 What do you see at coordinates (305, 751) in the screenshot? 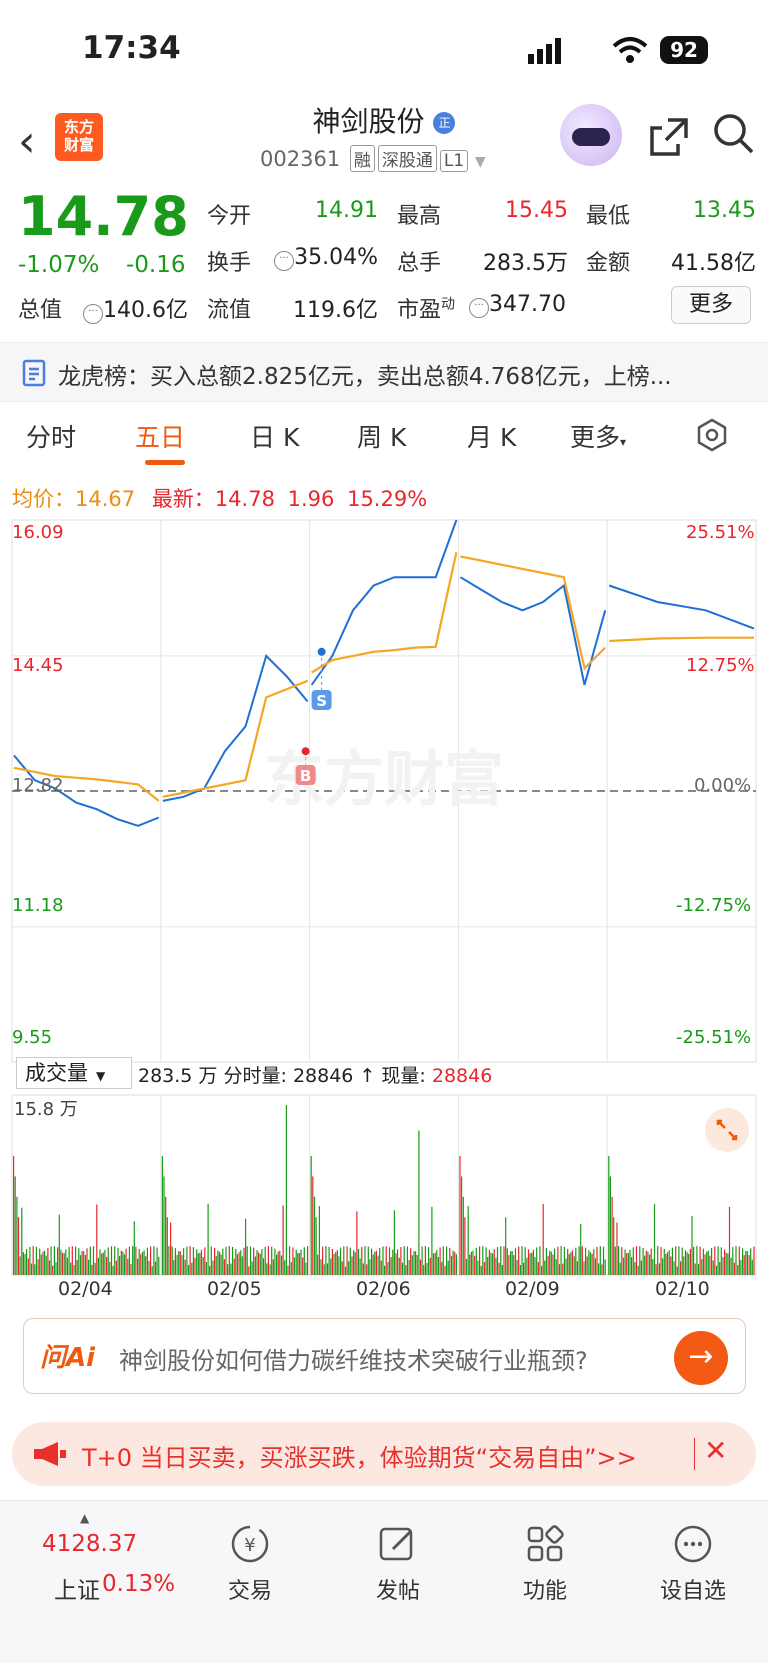
I see `marker-dot` at bounding box center [305, 751].